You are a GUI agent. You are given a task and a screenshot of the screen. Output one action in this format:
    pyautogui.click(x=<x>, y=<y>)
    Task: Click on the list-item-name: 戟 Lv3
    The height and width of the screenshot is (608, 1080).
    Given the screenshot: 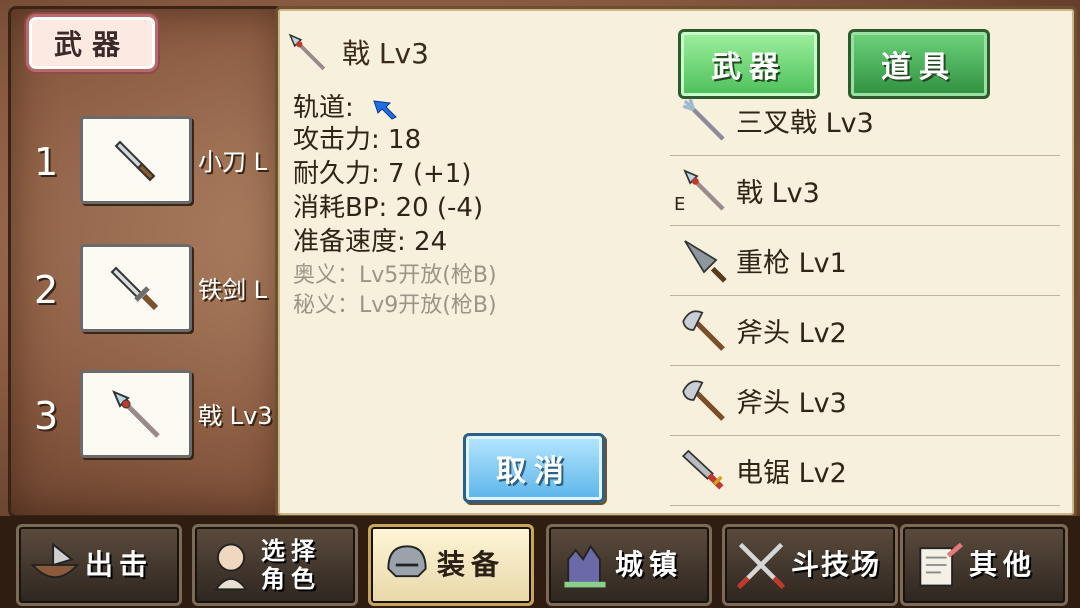 What is the action you would take?
    pyautogui.click(x=778, y=193)
    